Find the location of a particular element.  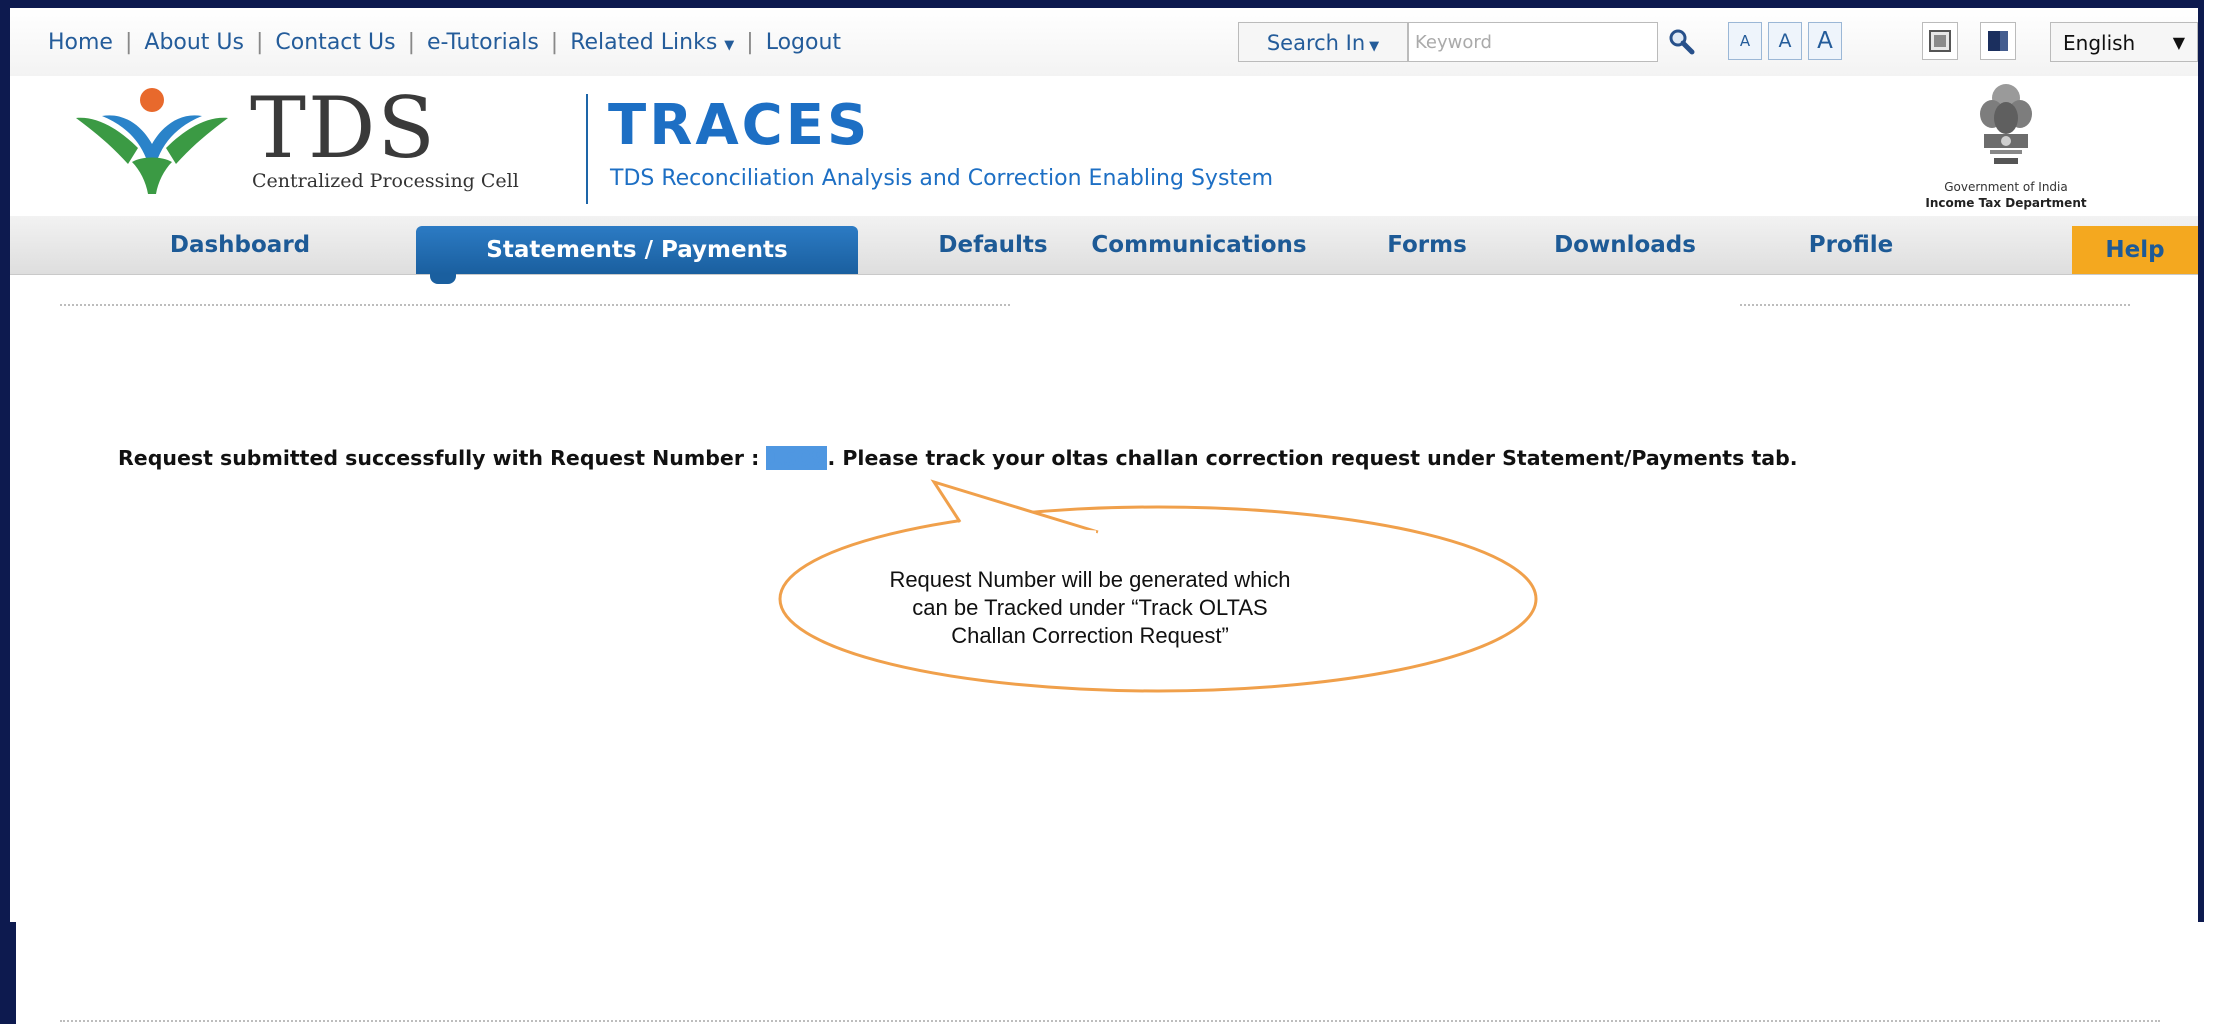

callout-line: Request Number will be generated which is located at coordinates (1090, 579).